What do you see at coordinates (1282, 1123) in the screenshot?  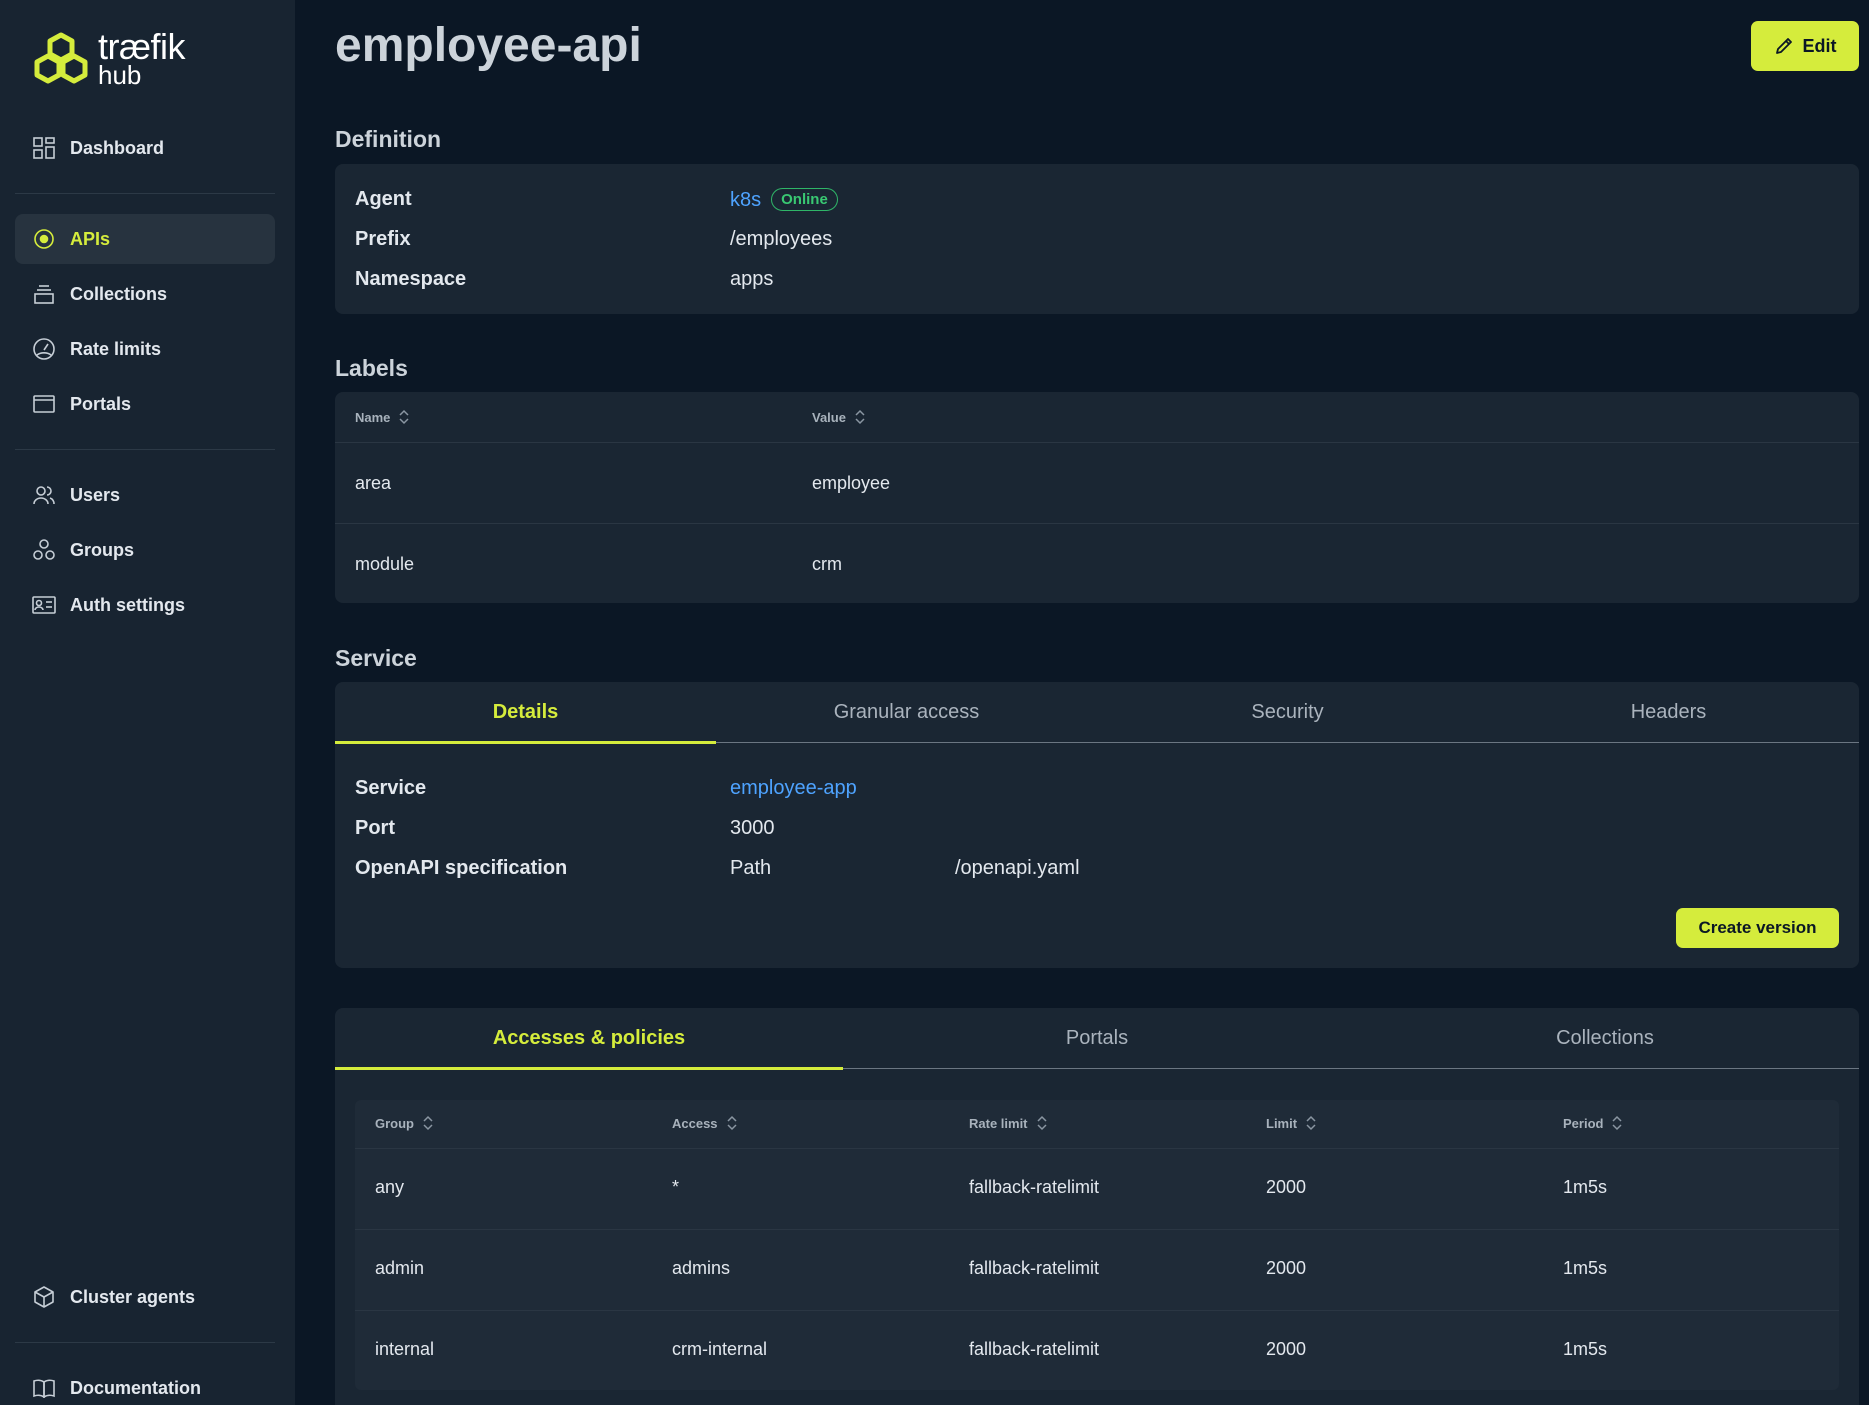 I see `column-header-label: Limit` at bounding box center [1282, 1123].